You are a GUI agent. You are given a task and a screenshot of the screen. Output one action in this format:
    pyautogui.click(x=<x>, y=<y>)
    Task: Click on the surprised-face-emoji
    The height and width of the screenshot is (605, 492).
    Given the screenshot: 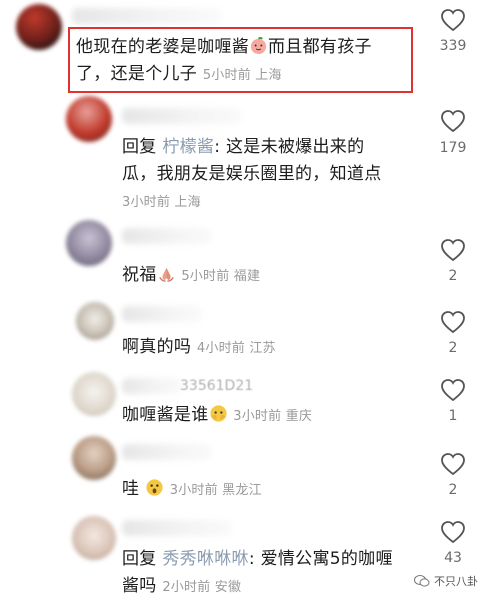 What is the action you would take?
    pyautogui.click(x=154, y=487)
    